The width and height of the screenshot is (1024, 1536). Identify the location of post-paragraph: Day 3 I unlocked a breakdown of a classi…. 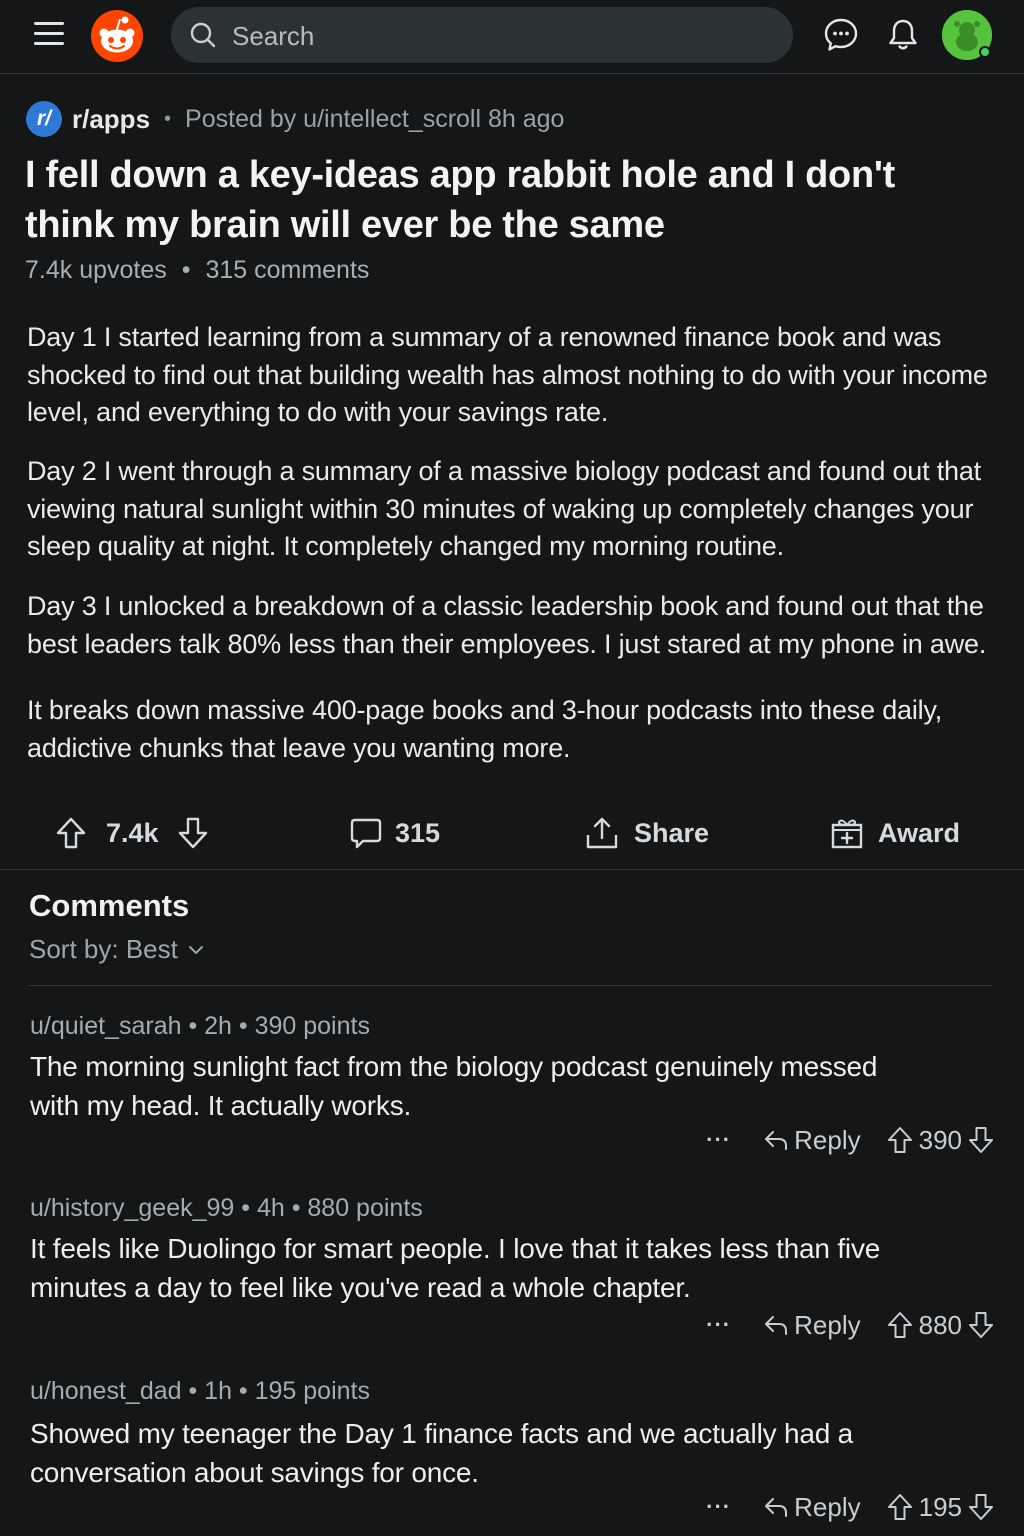
(507, 625).